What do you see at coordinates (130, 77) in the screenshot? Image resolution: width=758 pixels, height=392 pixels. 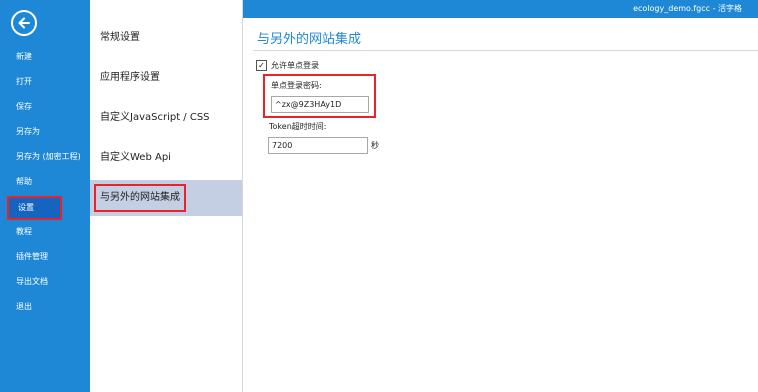 I see `settings-nav-label: 应用程序设置` at bounding box center [130, 77].